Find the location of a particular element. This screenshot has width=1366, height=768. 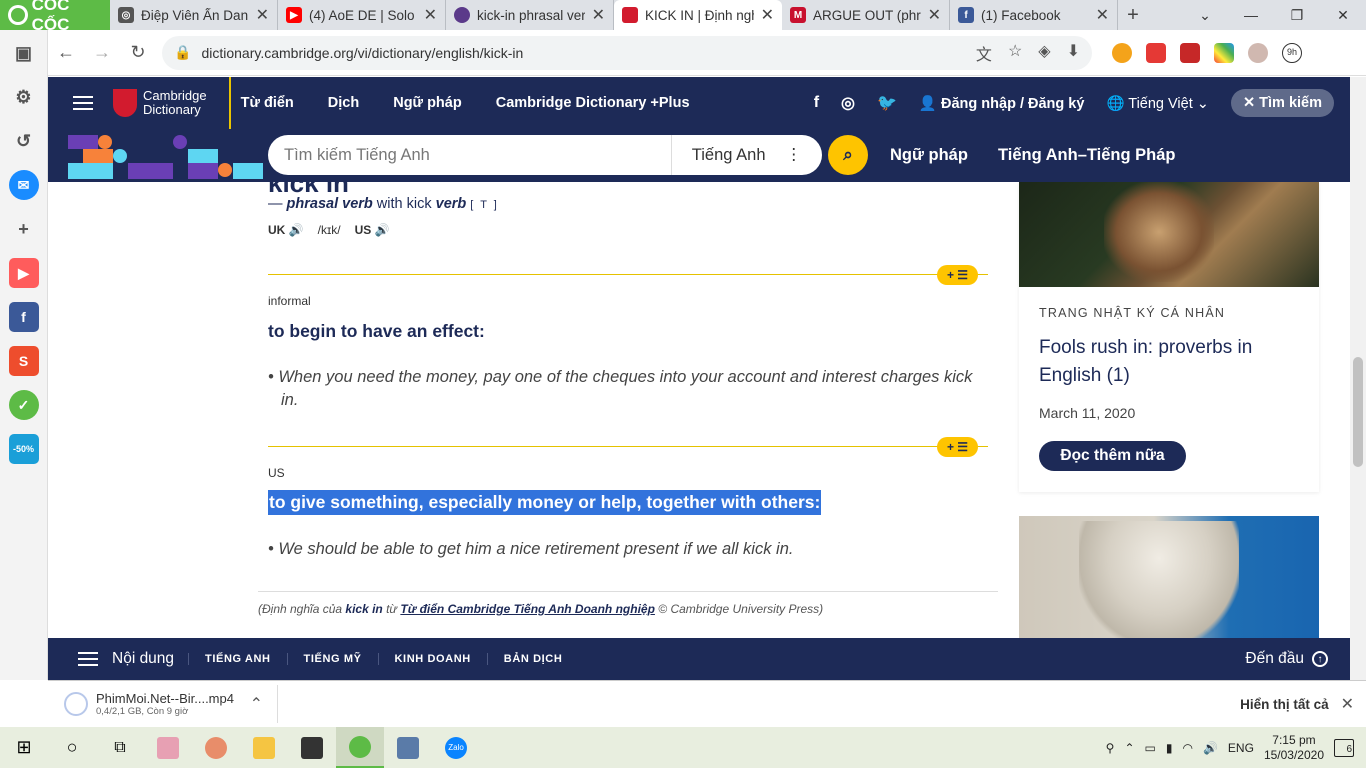

nav-translate: Dịch is located at coordinates (343, 103).